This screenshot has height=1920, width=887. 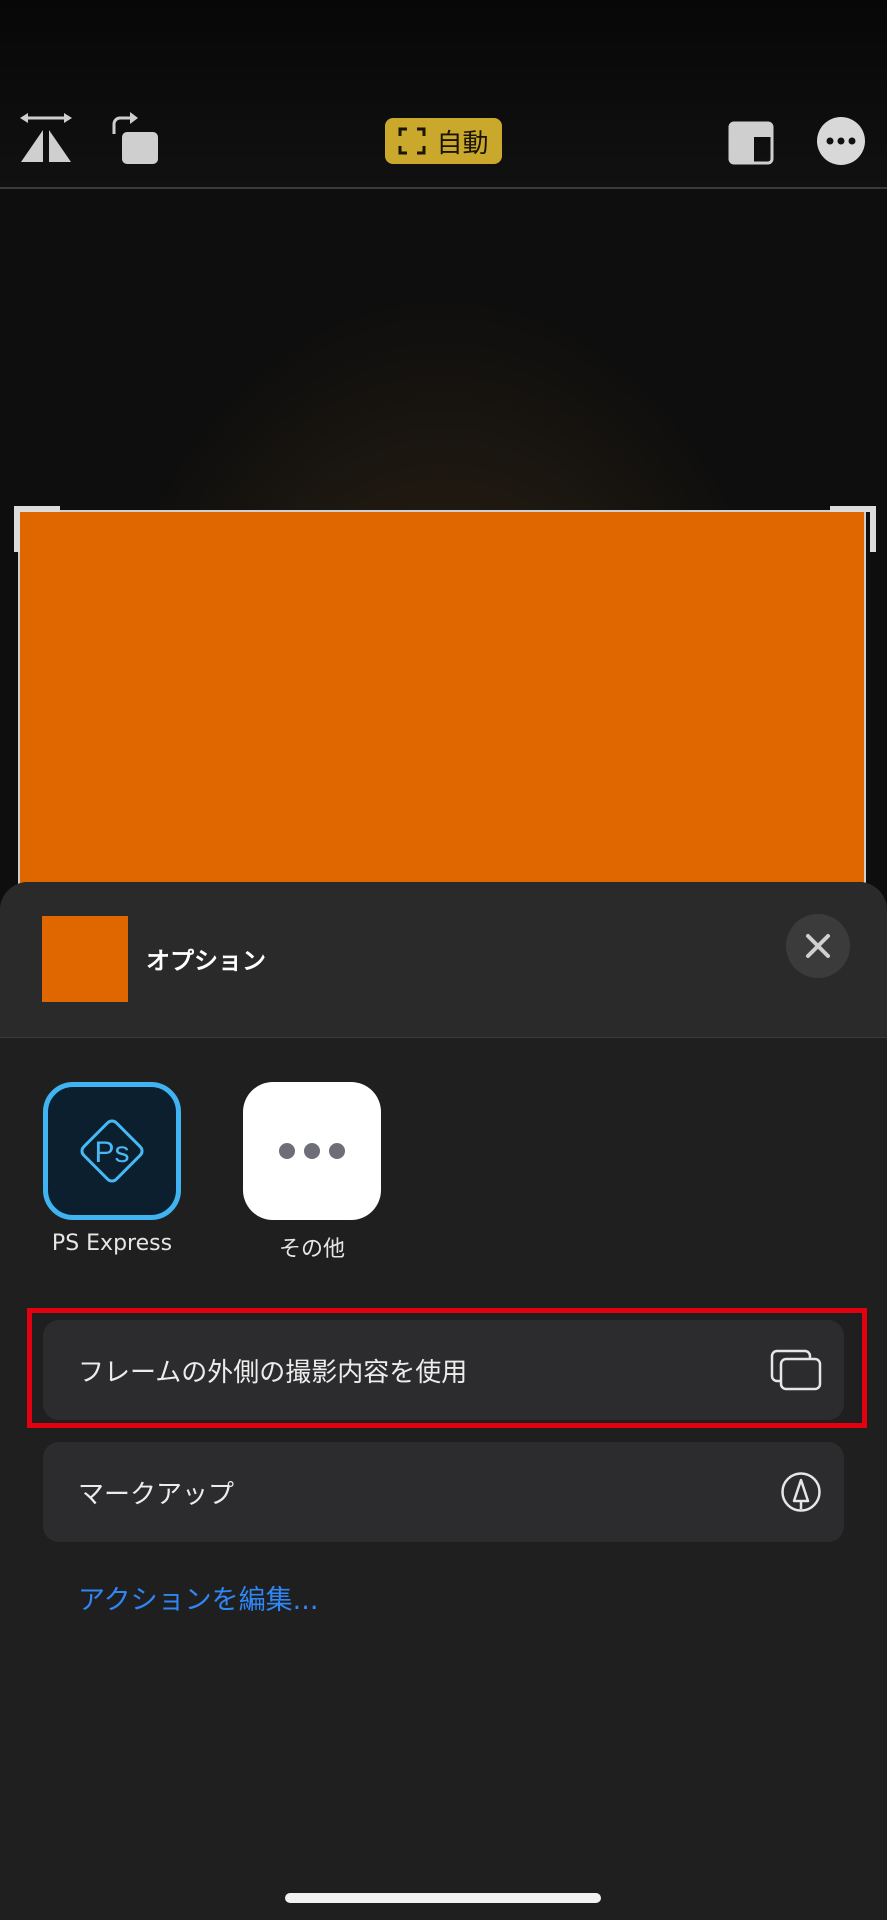 I want to click on aspect-ratio-icon, so click(x=751, y=143).